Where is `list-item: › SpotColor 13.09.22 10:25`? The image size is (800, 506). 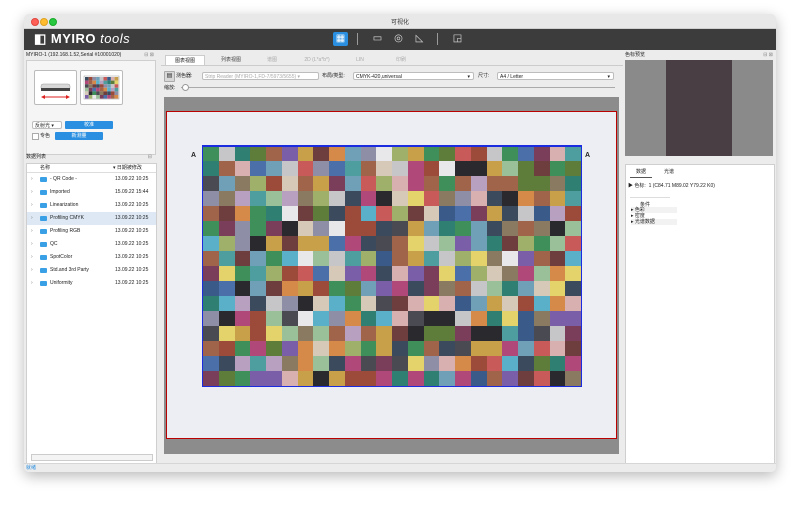 list-item: › SpotColor 13.09.22 10:25 is located at coordinates (91, 257).